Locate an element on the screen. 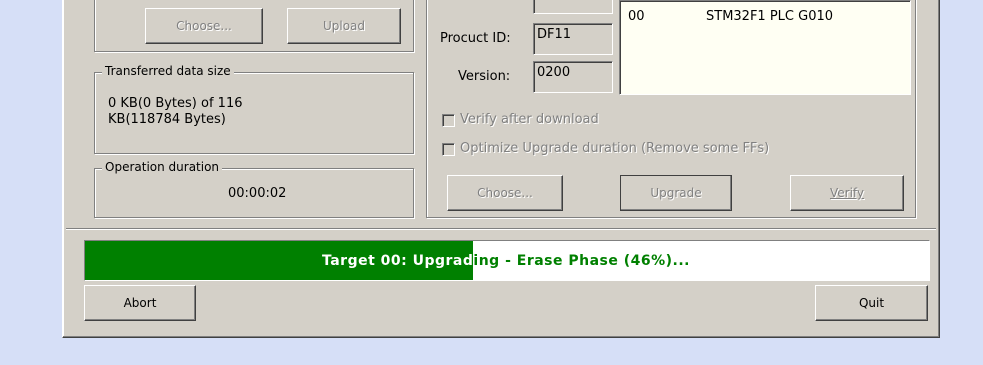  upgrade-button: Upgrade is located at coordinates (676, 193).